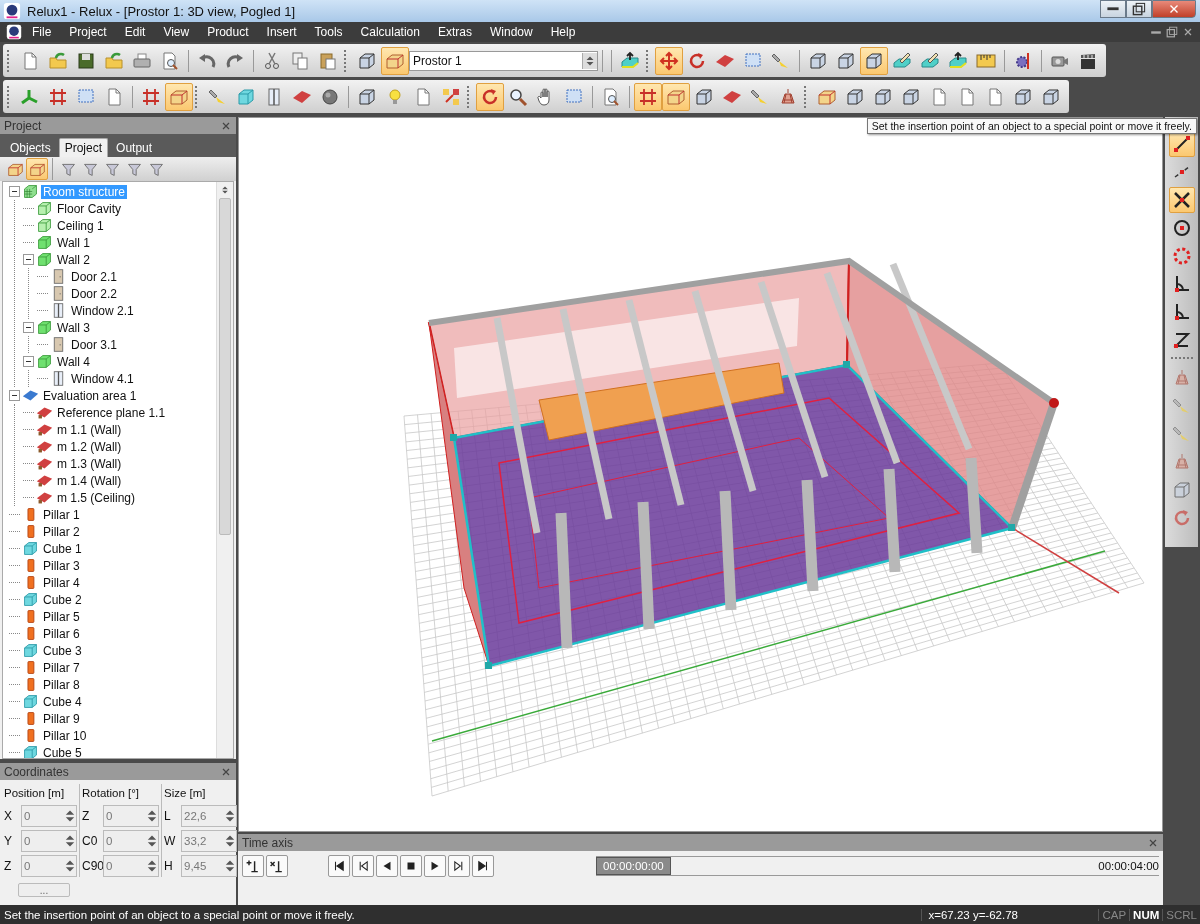  What do you see at coordinates (8, 866) in the screenshot?
I see `field-label: Z` at bounding box center [8, 866].